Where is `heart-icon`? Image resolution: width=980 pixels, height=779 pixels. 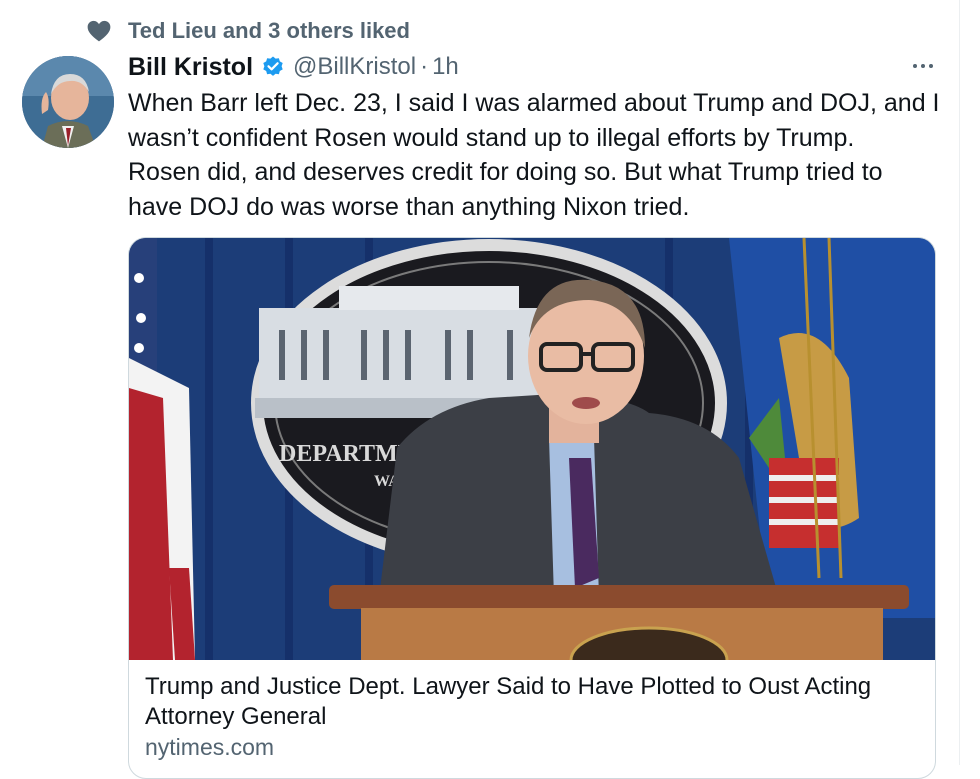 heart-icon is located at coordinates (99, 31).